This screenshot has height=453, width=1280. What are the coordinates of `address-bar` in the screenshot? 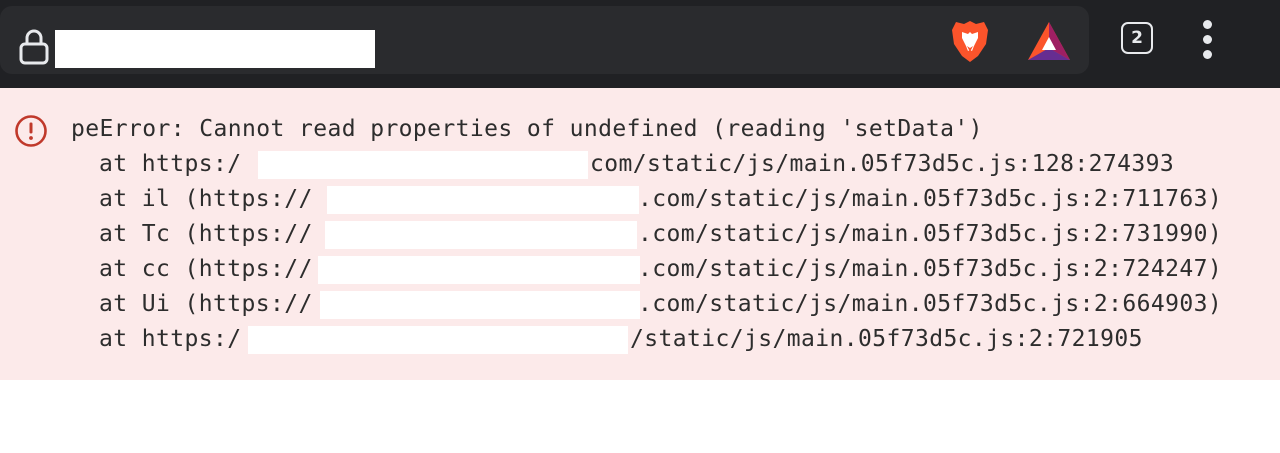 It's located at (544, 40).